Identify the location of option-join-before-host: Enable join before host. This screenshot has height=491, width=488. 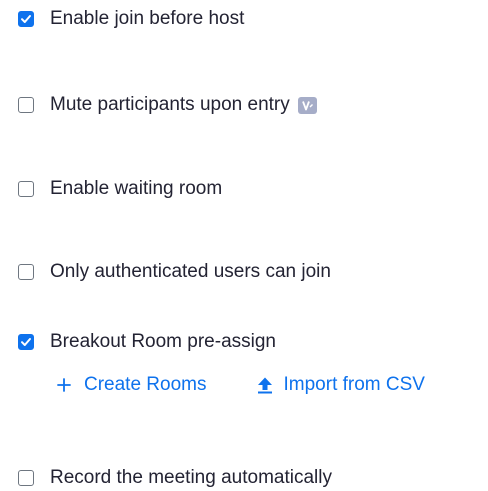
(131, 19).